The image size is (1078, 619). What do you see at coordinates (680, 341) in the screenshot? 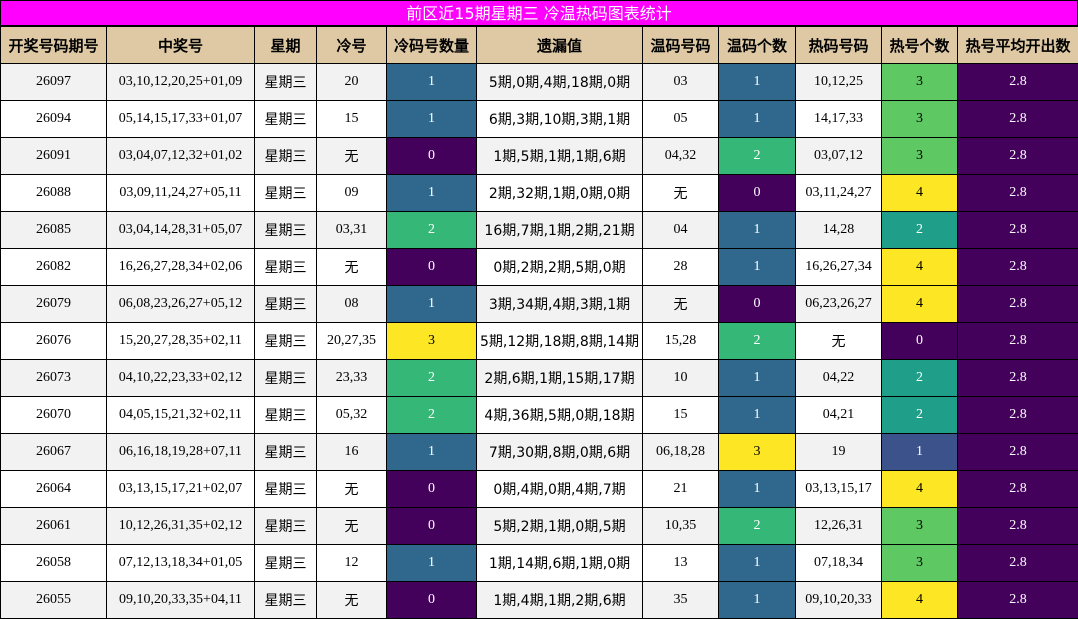
I see `warm-numbers-cell: 15,28` at bounding box center [680, 341].